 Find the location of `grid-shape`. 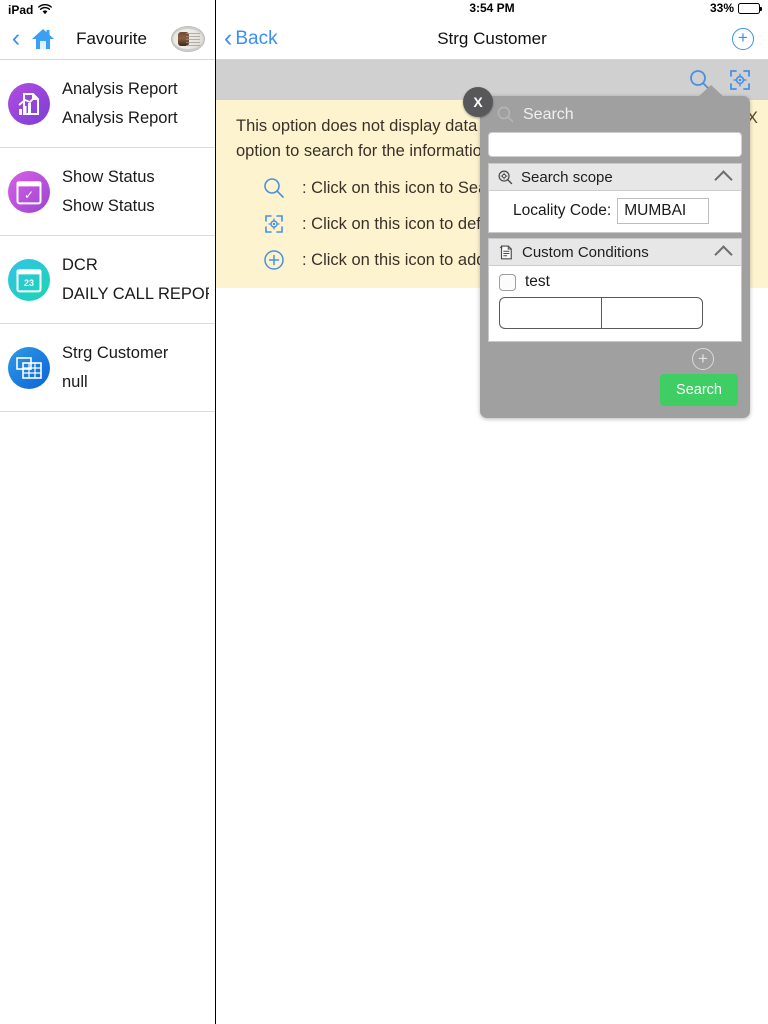

grid-shape is located at coordinates (29, 367).